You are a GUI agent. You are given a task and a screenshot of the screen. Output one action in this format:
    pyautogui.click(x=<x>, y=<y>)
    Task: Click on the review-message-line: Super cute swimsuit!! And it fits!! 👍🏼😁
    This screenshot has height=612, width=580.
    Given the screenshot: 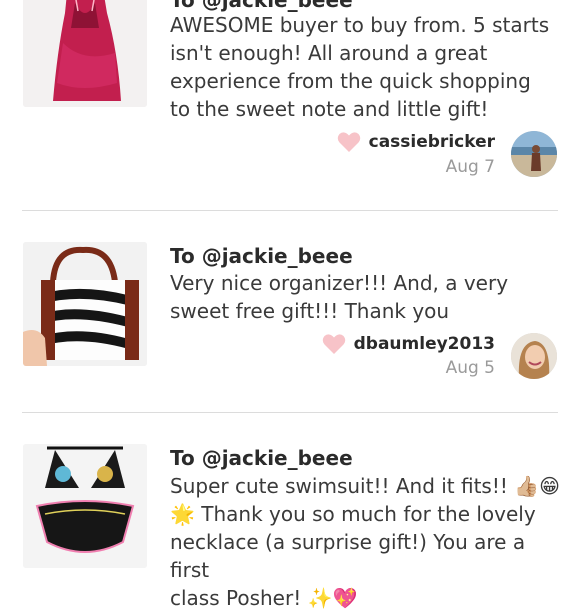 What is the action you would take?
    pyautogui.click(x=365, y=486)
    